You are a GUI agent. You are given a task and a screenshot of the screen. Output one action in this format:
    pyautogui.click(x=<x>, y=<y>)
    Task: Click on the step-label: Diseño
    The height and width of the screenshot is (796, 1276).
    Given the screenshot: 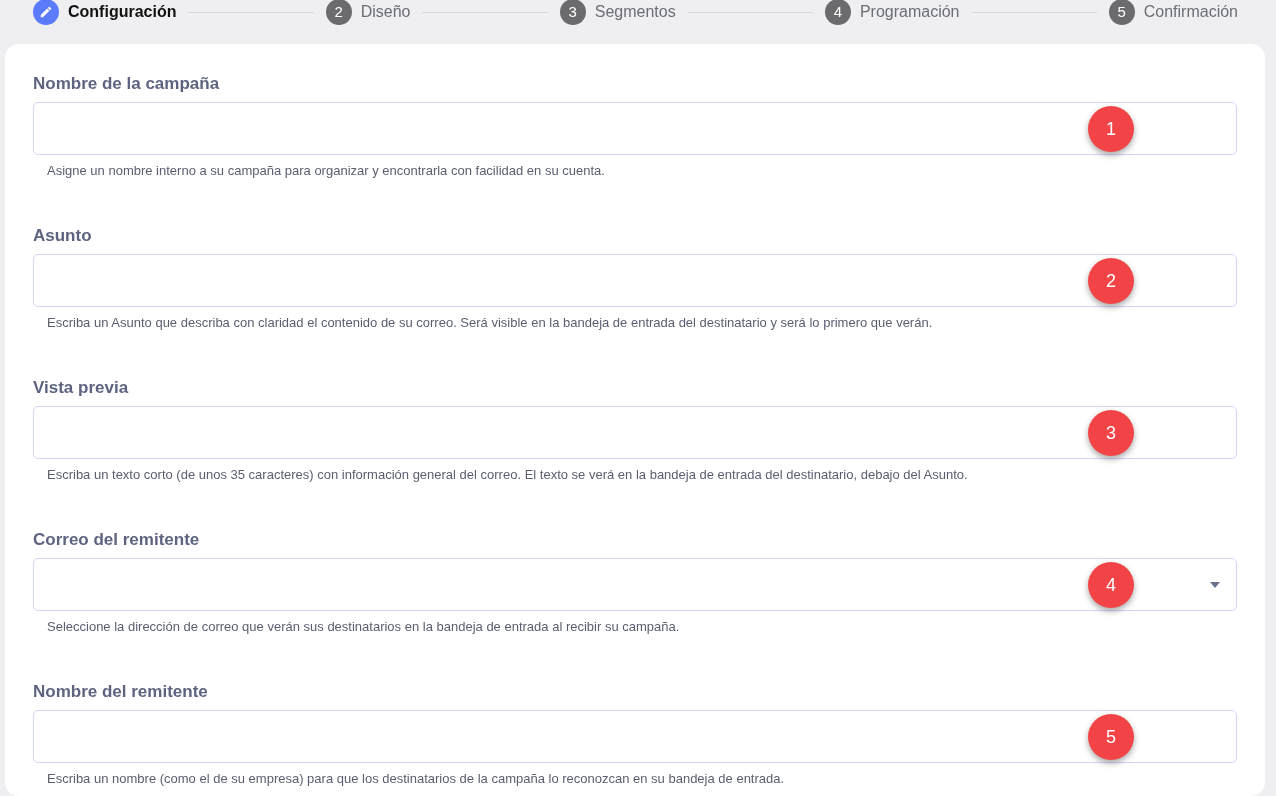 What is the action you would take?
    pyautogui.click(x=385, y=12)
    